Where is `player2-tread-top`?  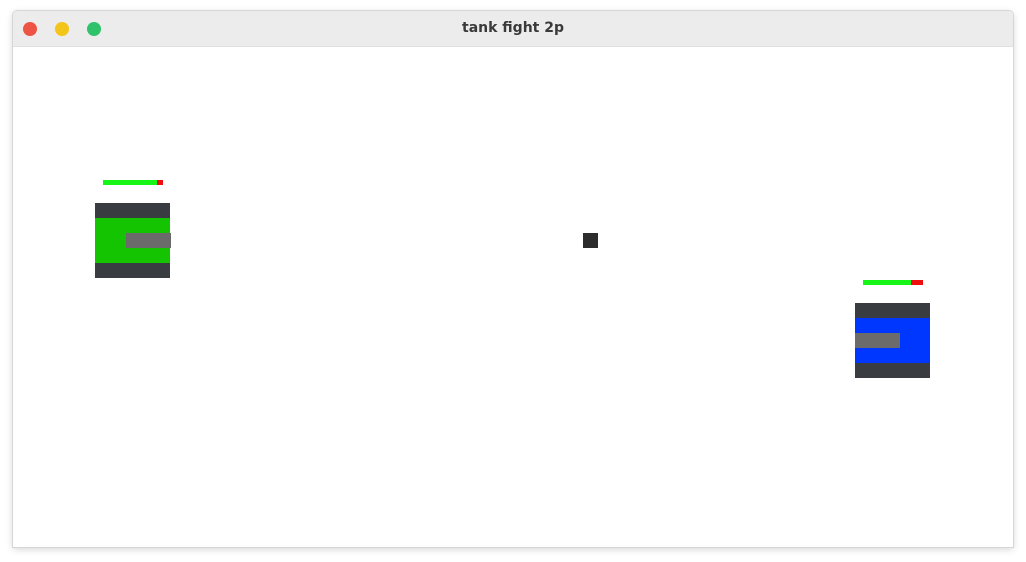 player2-tread-top is located at coordinates (892, 310).